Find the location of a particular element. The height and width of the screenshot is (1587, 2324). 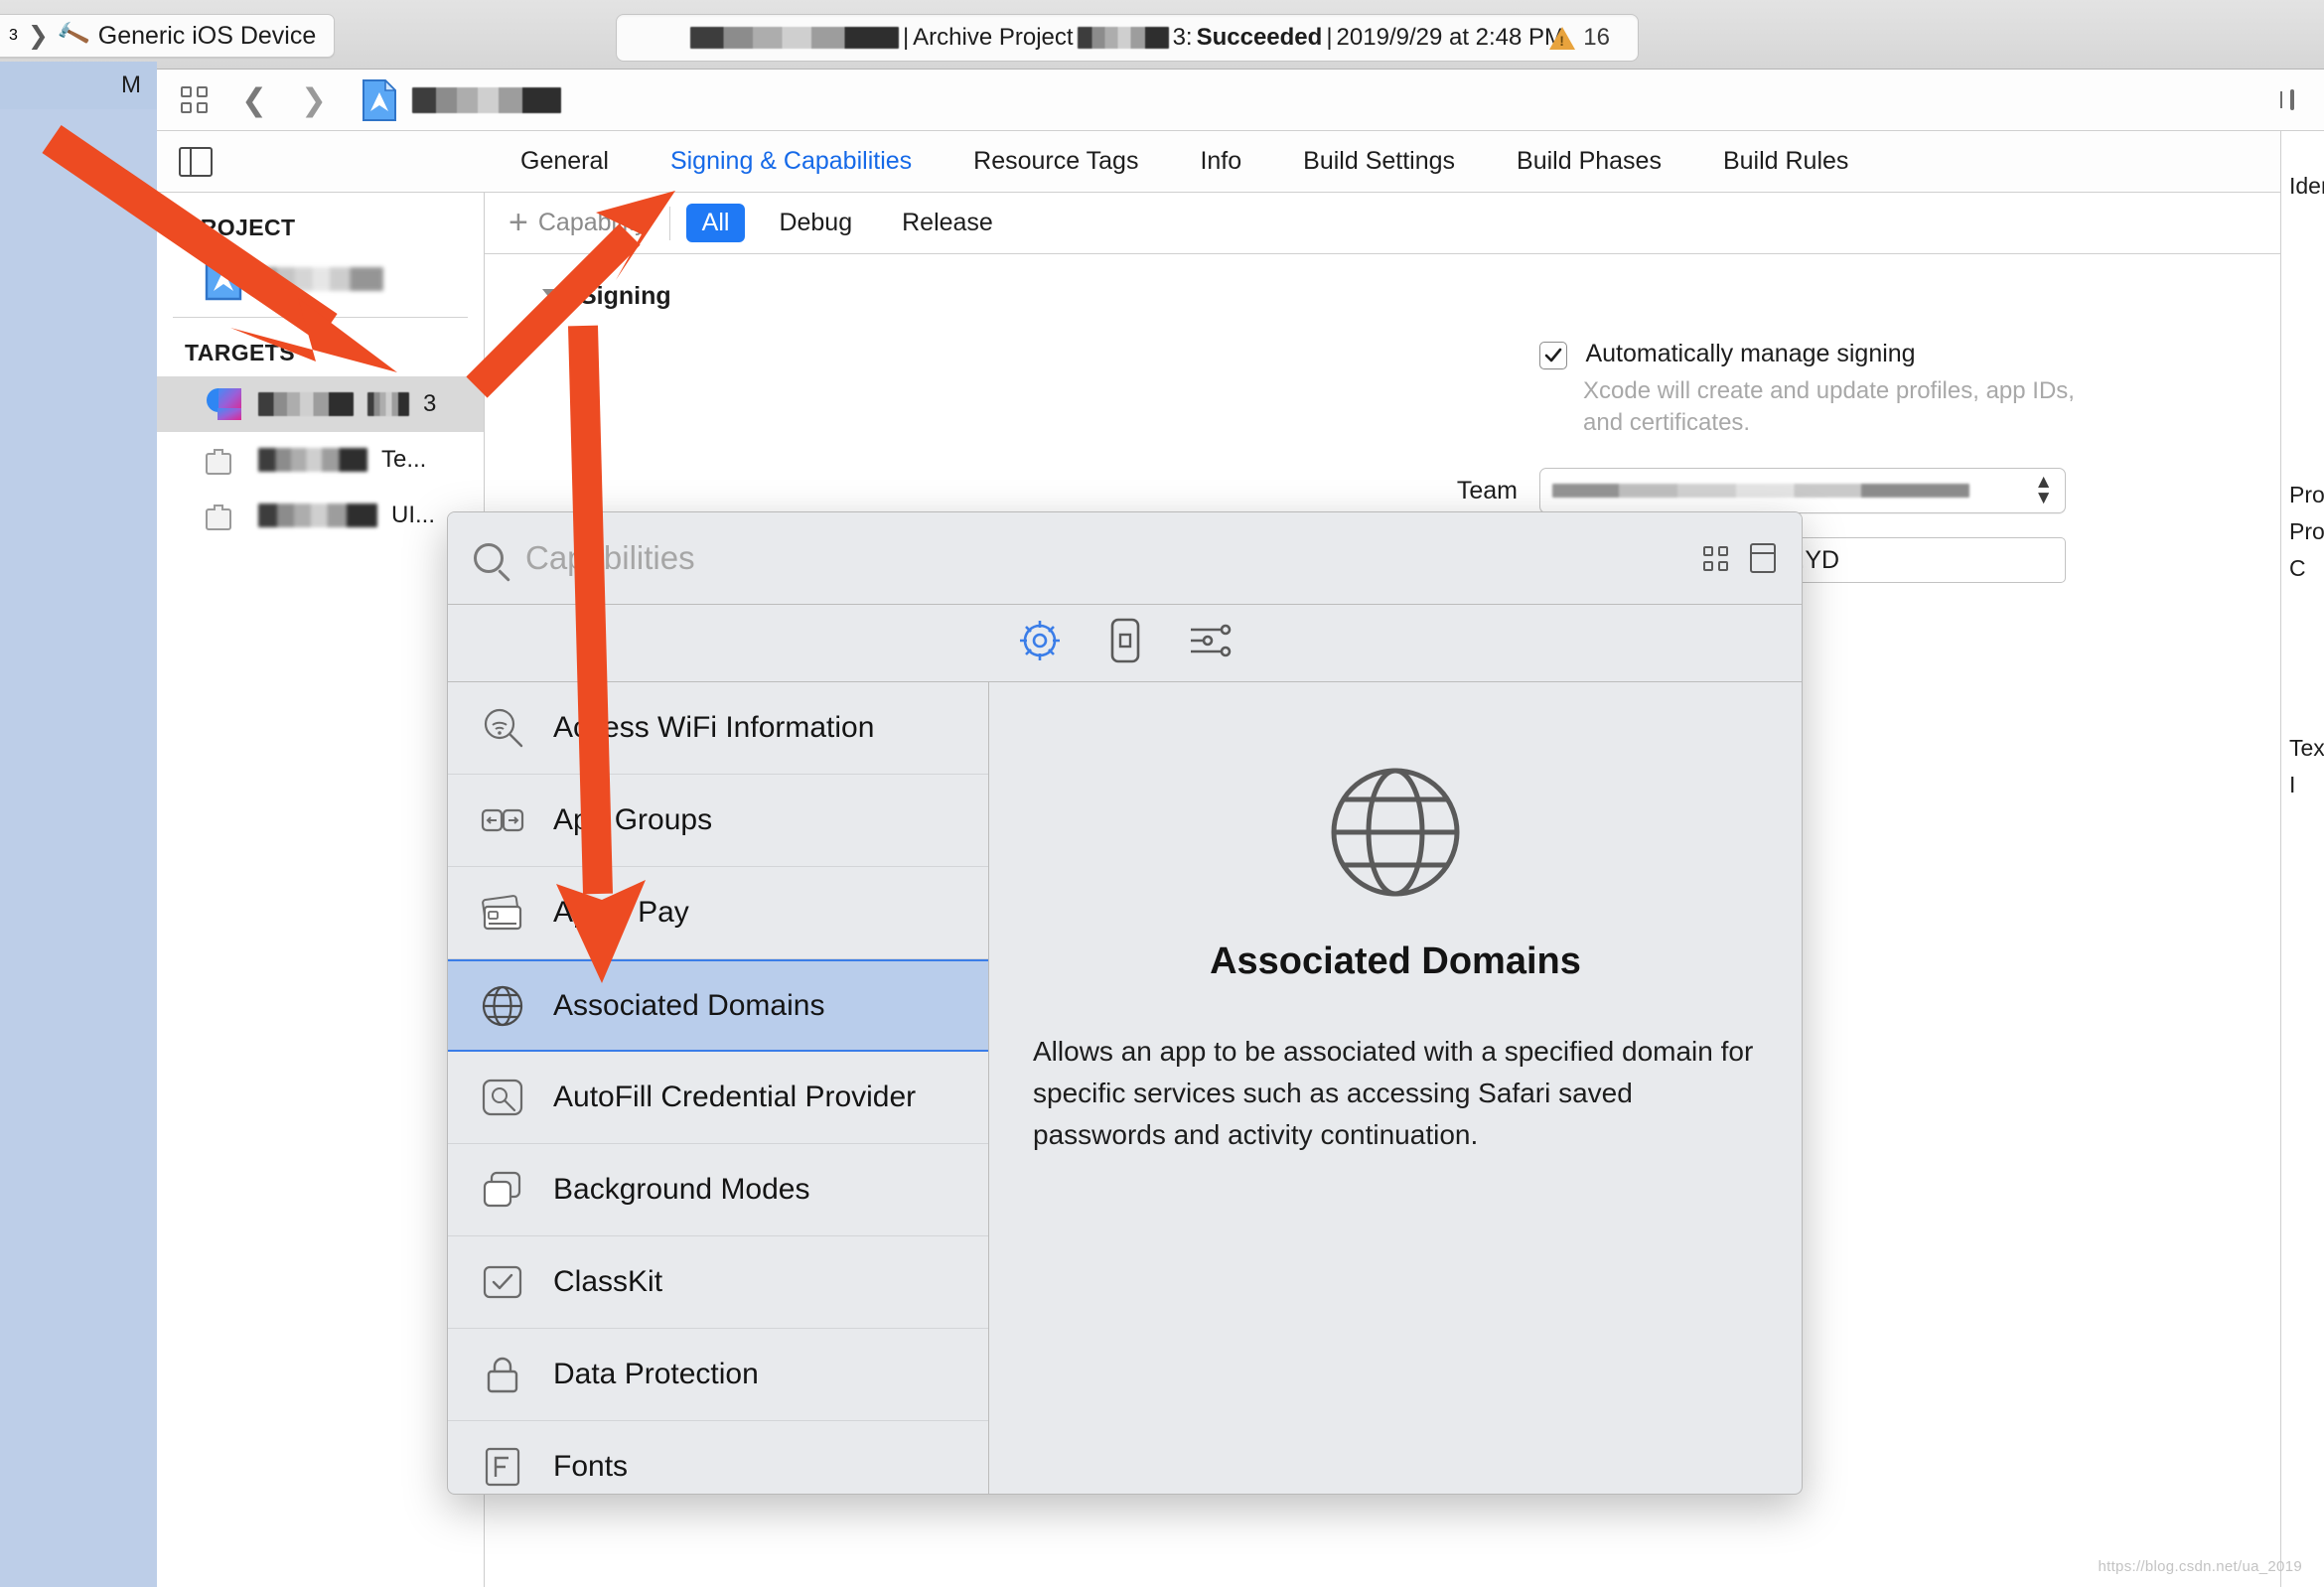

plus-icon: + is located at coordinates (518, 222).